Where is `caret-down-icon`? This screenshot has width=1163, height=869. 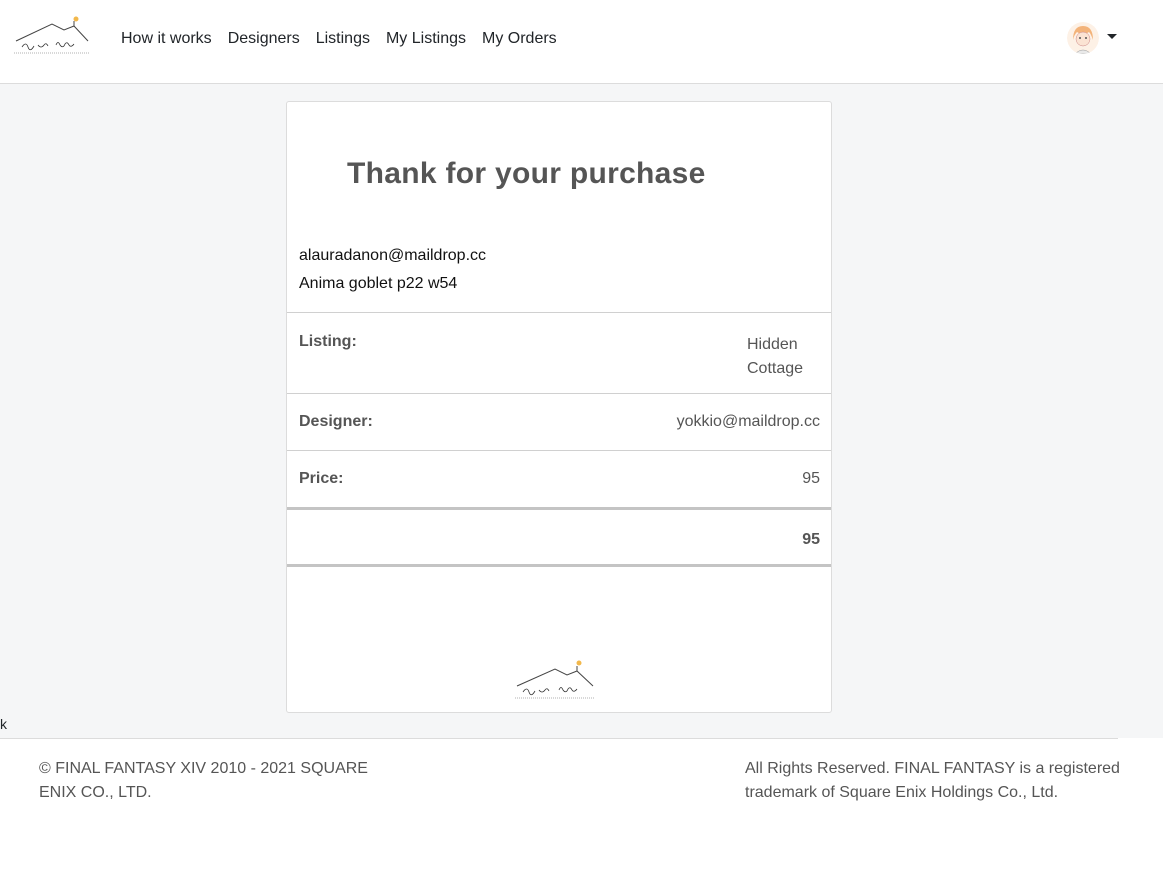 caret-down-icon is located at coordinates (1112, 36).